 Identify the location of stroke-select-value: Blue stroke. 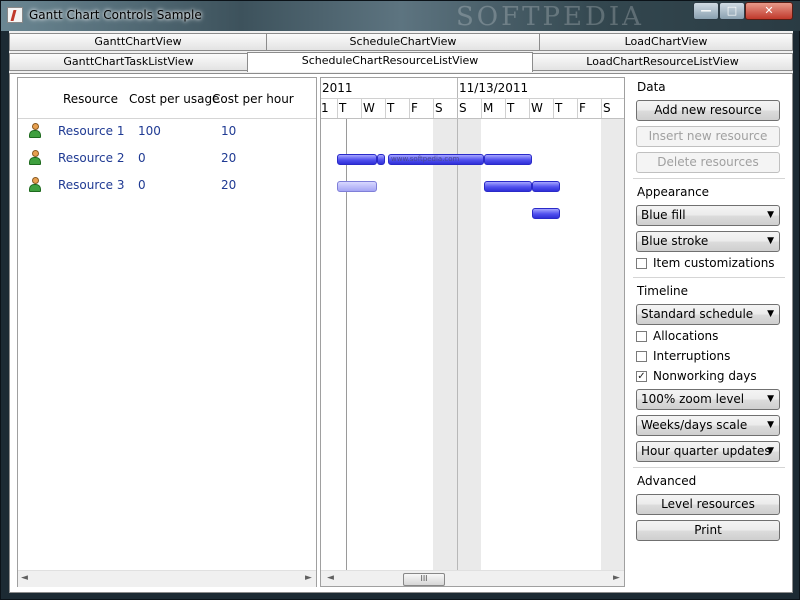
(675, 241).